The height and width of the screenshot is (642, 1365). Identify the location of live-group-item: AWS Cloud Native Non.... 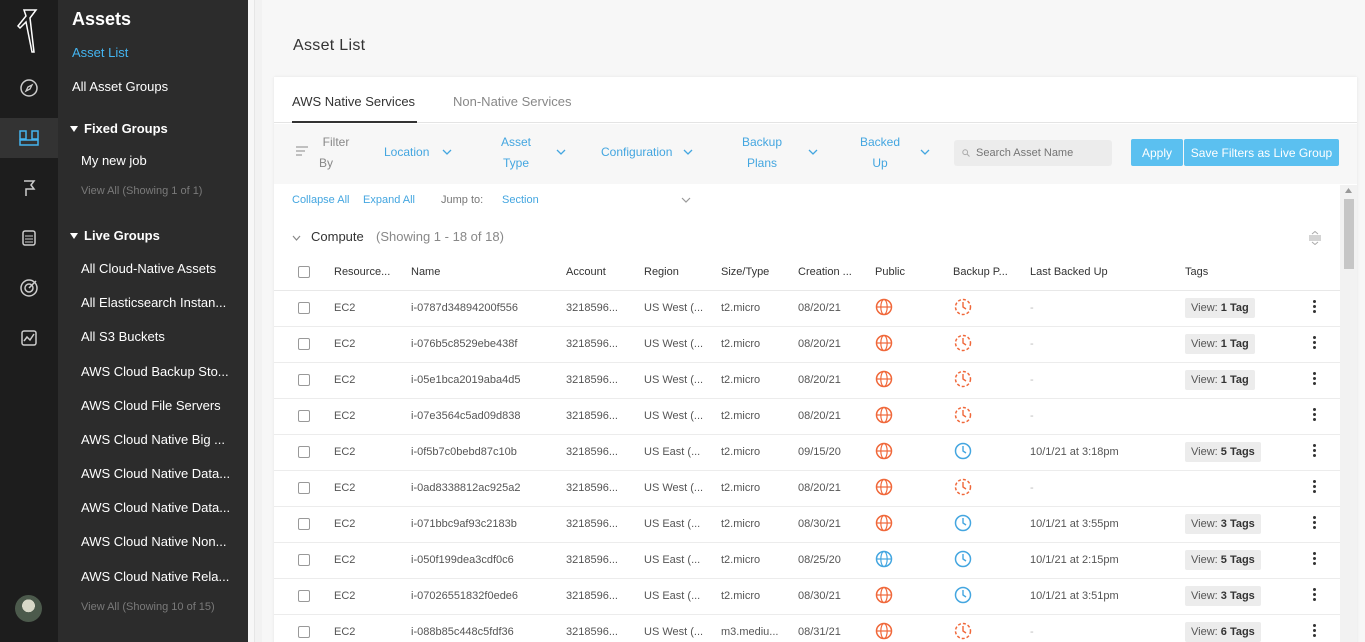
(161, 541).